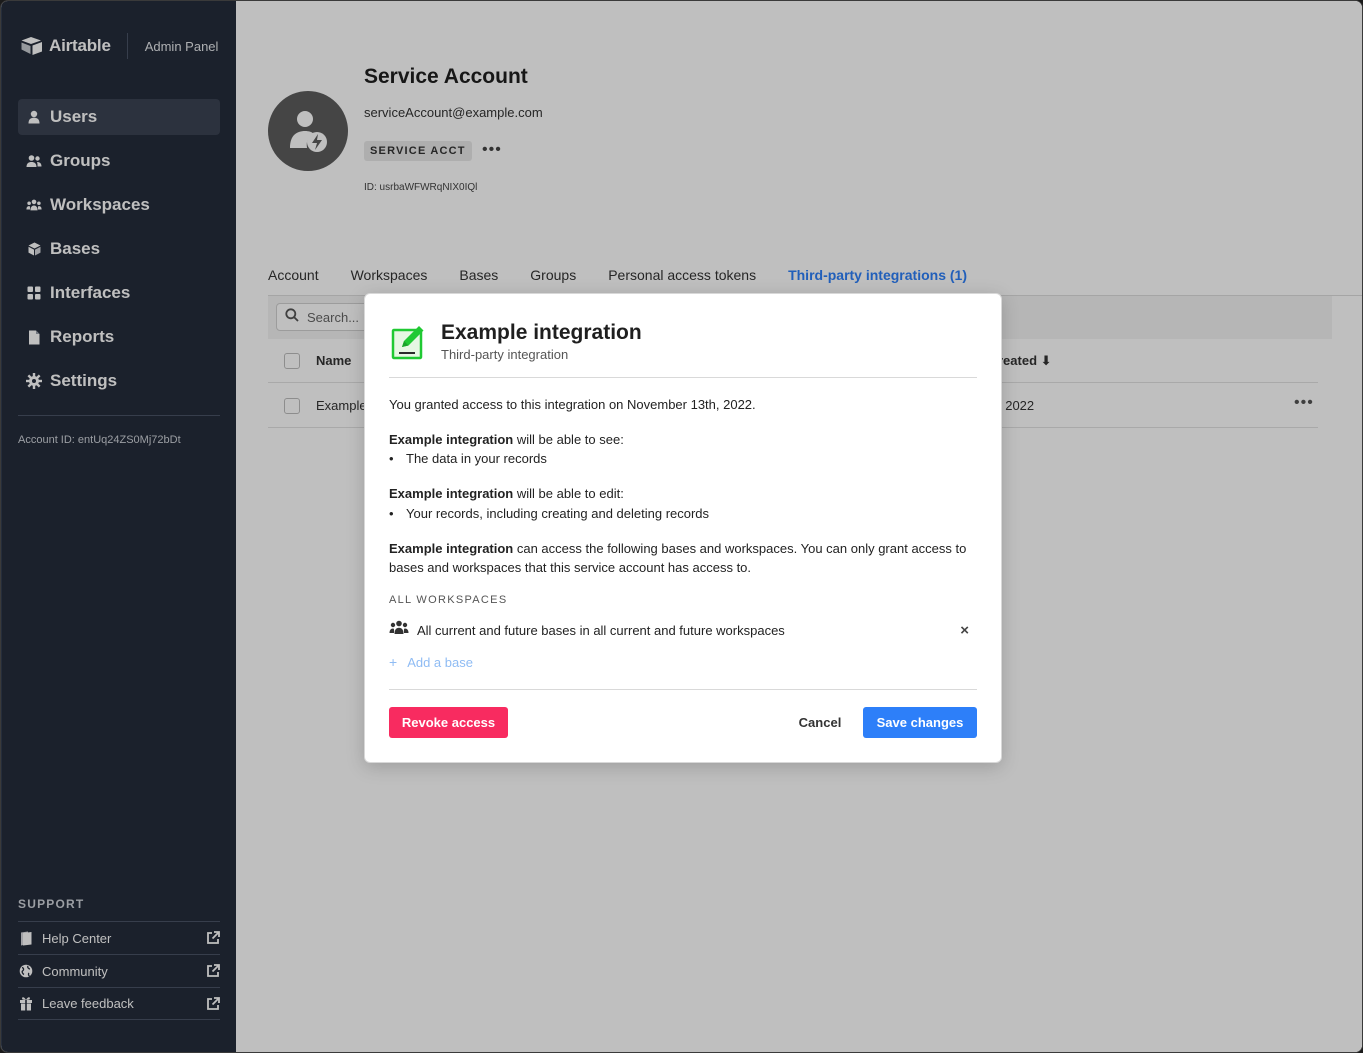 This screenshot has width=1363, height=1053. Describe the element at coordinates (448, 600) in the screenshot. I see `all-workspaces-label: ALL WORKSPACES` at that location.